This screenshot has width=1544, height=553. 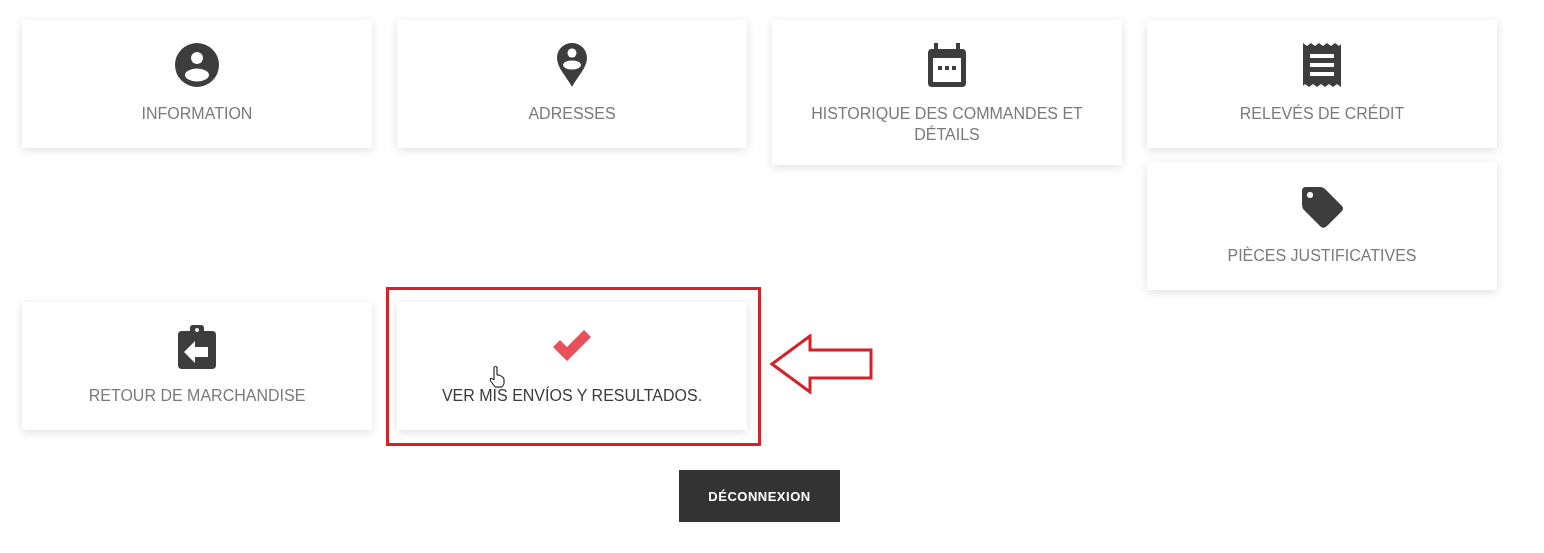 I want to click on tile-label: INFORMATION, so click(x=197, y=114).